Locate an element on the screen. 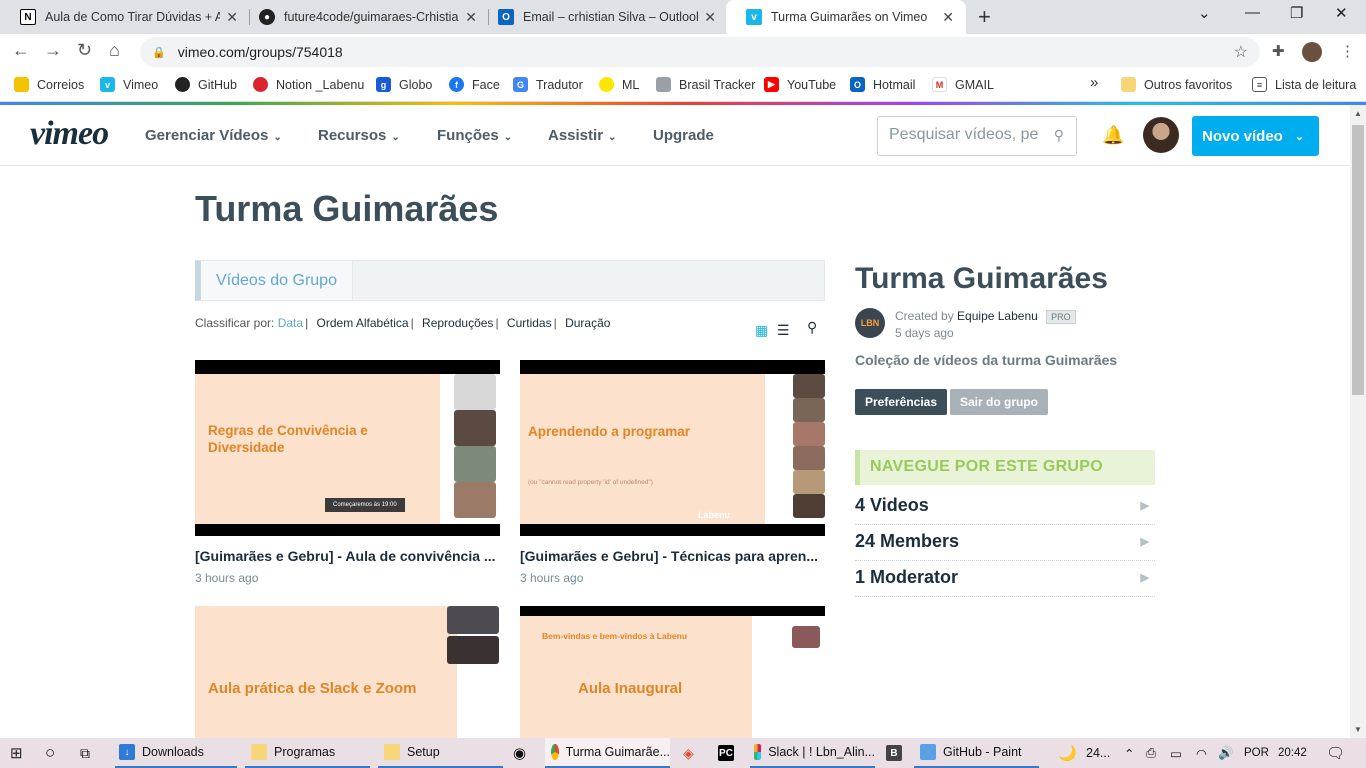 Image resolution: width=1366 pixels, height=768 pixels. bookmarks-overflow-icon: » is located at coordinates (1094, 82).